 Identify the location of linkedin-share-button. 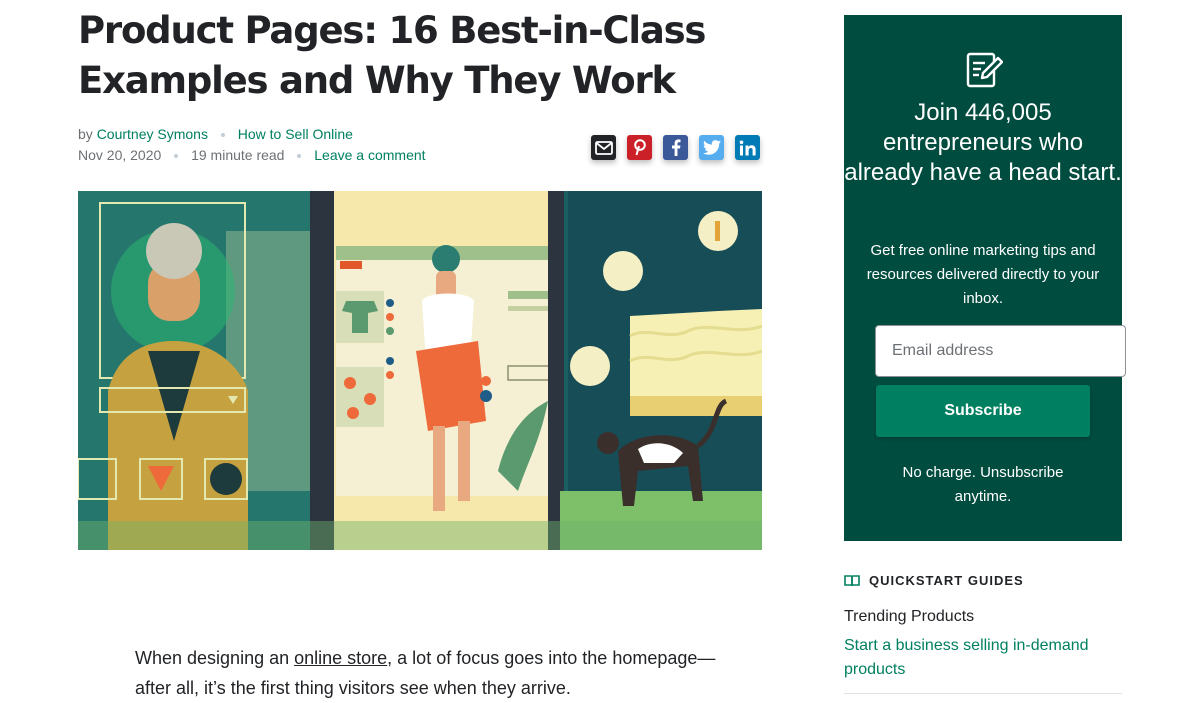
(747, 147).